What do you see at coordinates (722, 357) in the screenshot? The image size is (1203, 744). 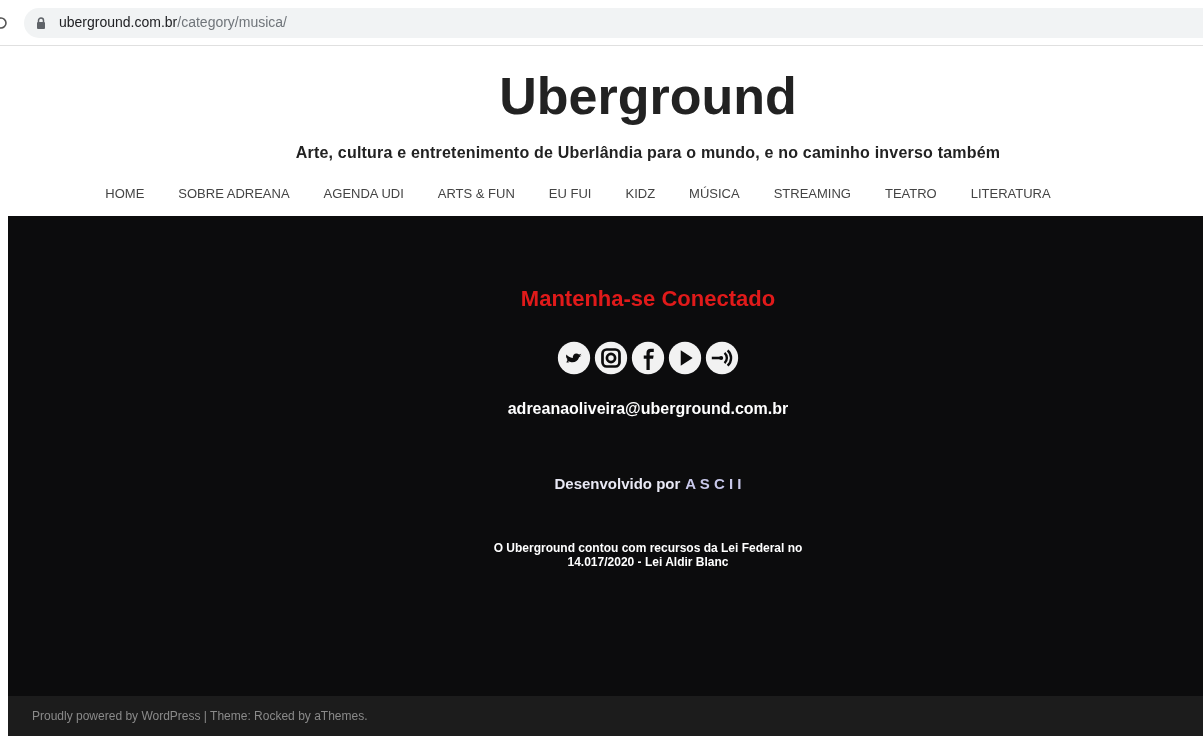 I see `podcast-icon` at bounding box center [722, 357].